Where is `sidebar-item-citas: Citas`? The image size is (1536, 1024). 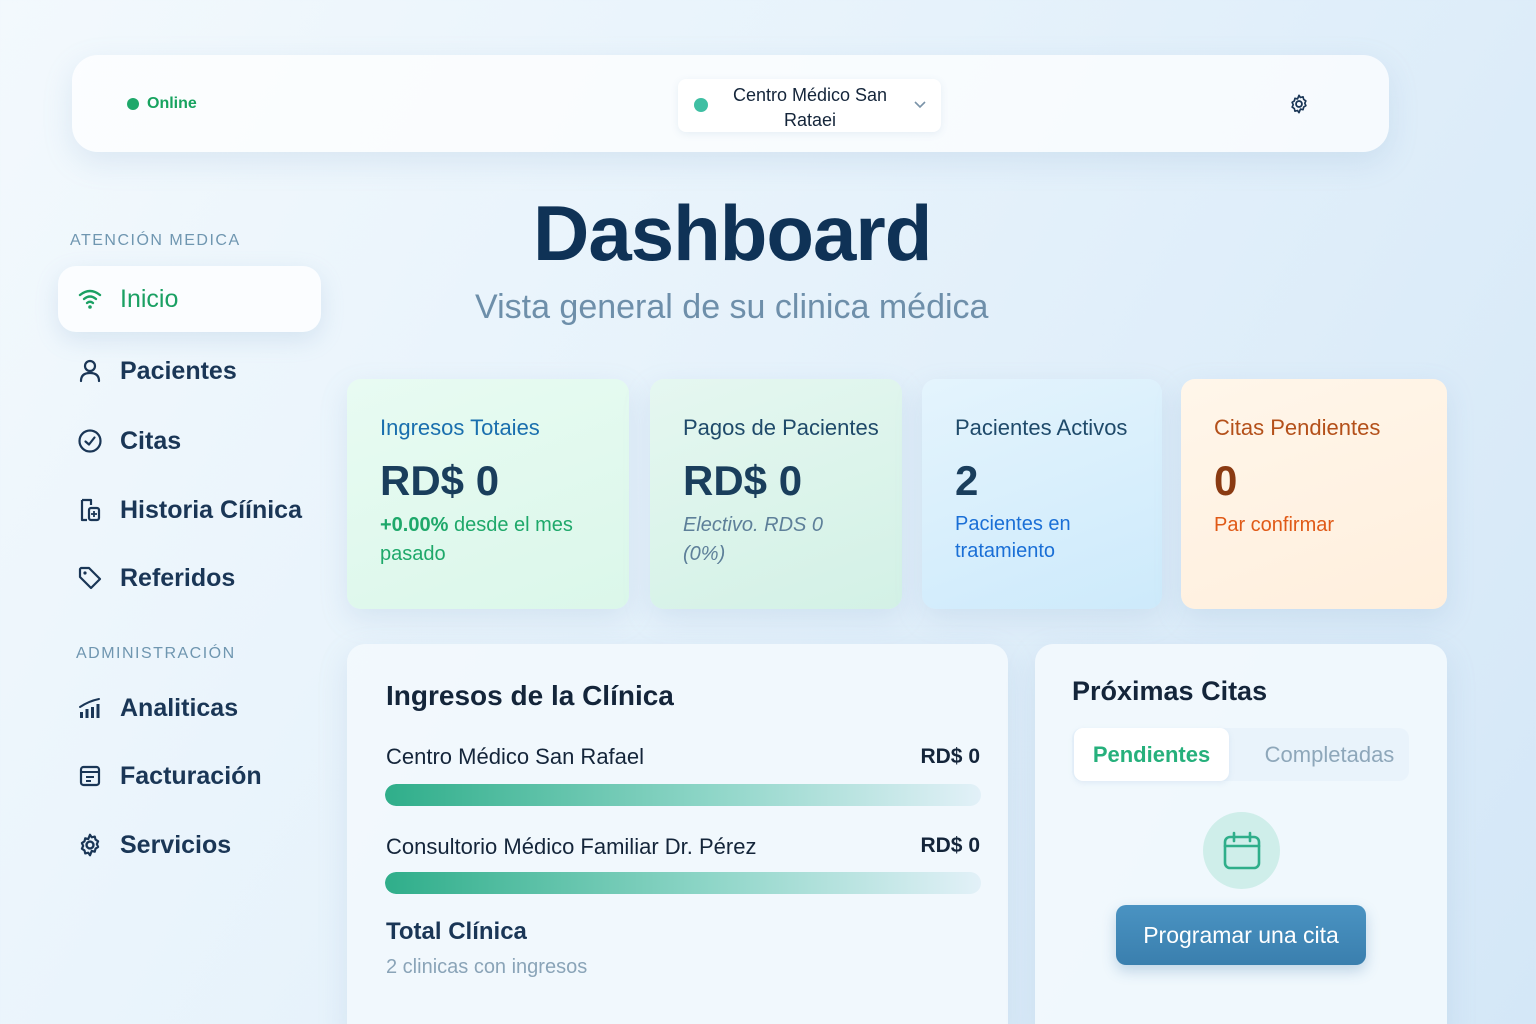 sidebar-item-citas: Citas is located at coordinates (189, 441).